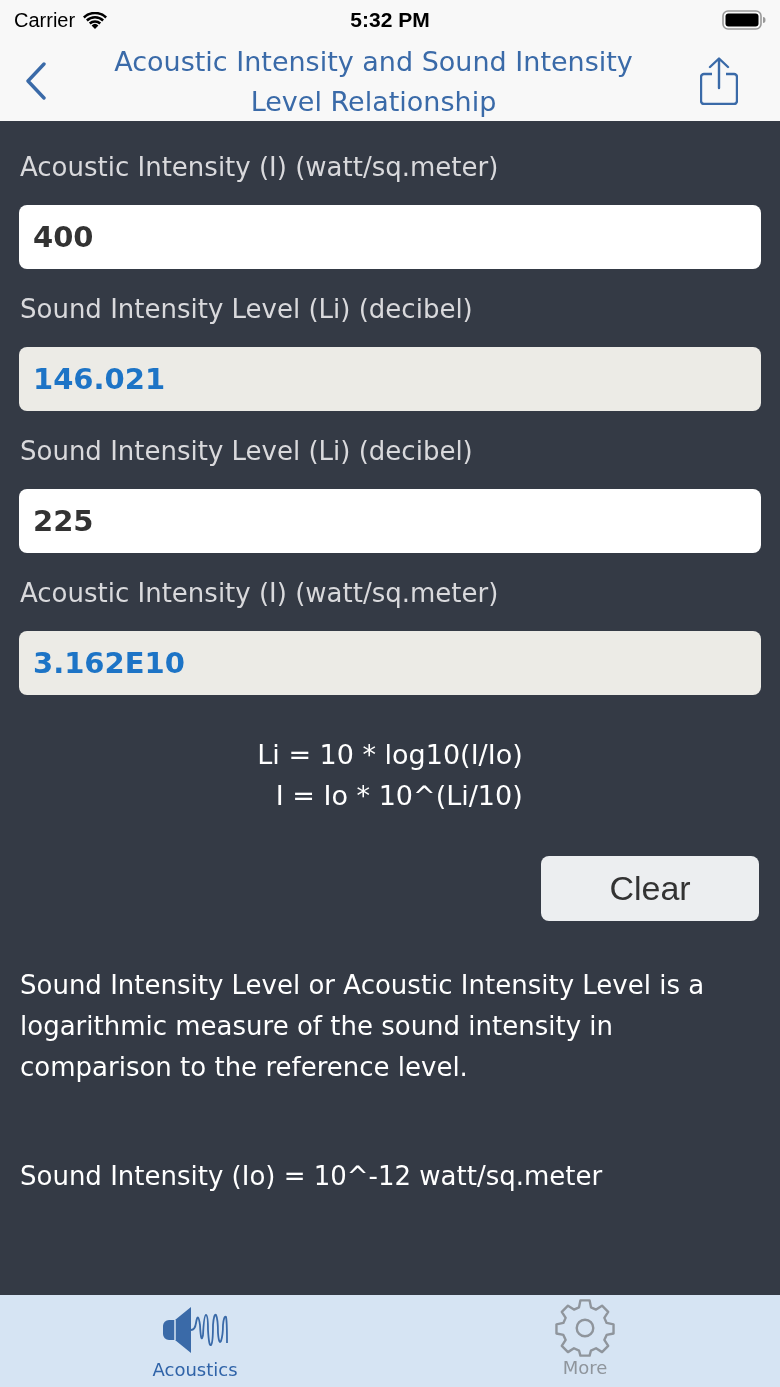  Describe the element at coordinates (390, 20) in the screenshot. I see `status-time: 5:32 PM` at that location.